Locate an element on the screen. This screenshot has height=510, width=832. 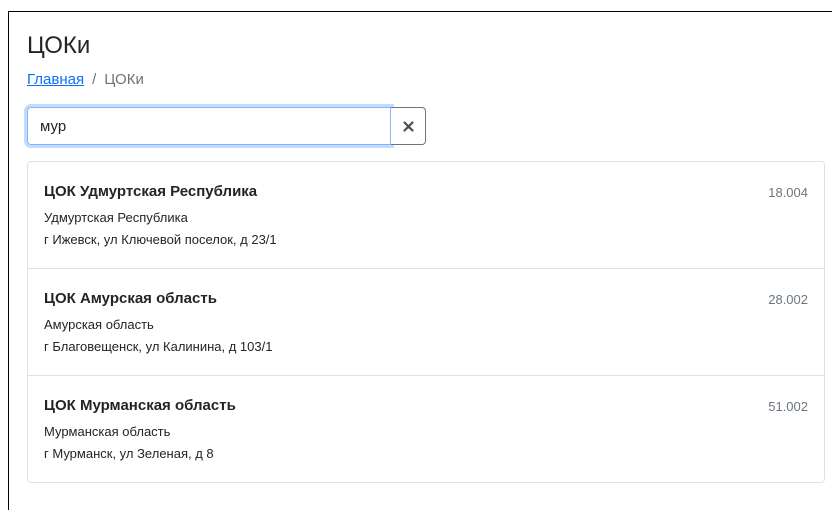
item-address: г Ижевск, ул Ключевой поселок, д 23/1 is located at coordinates (160, 239).